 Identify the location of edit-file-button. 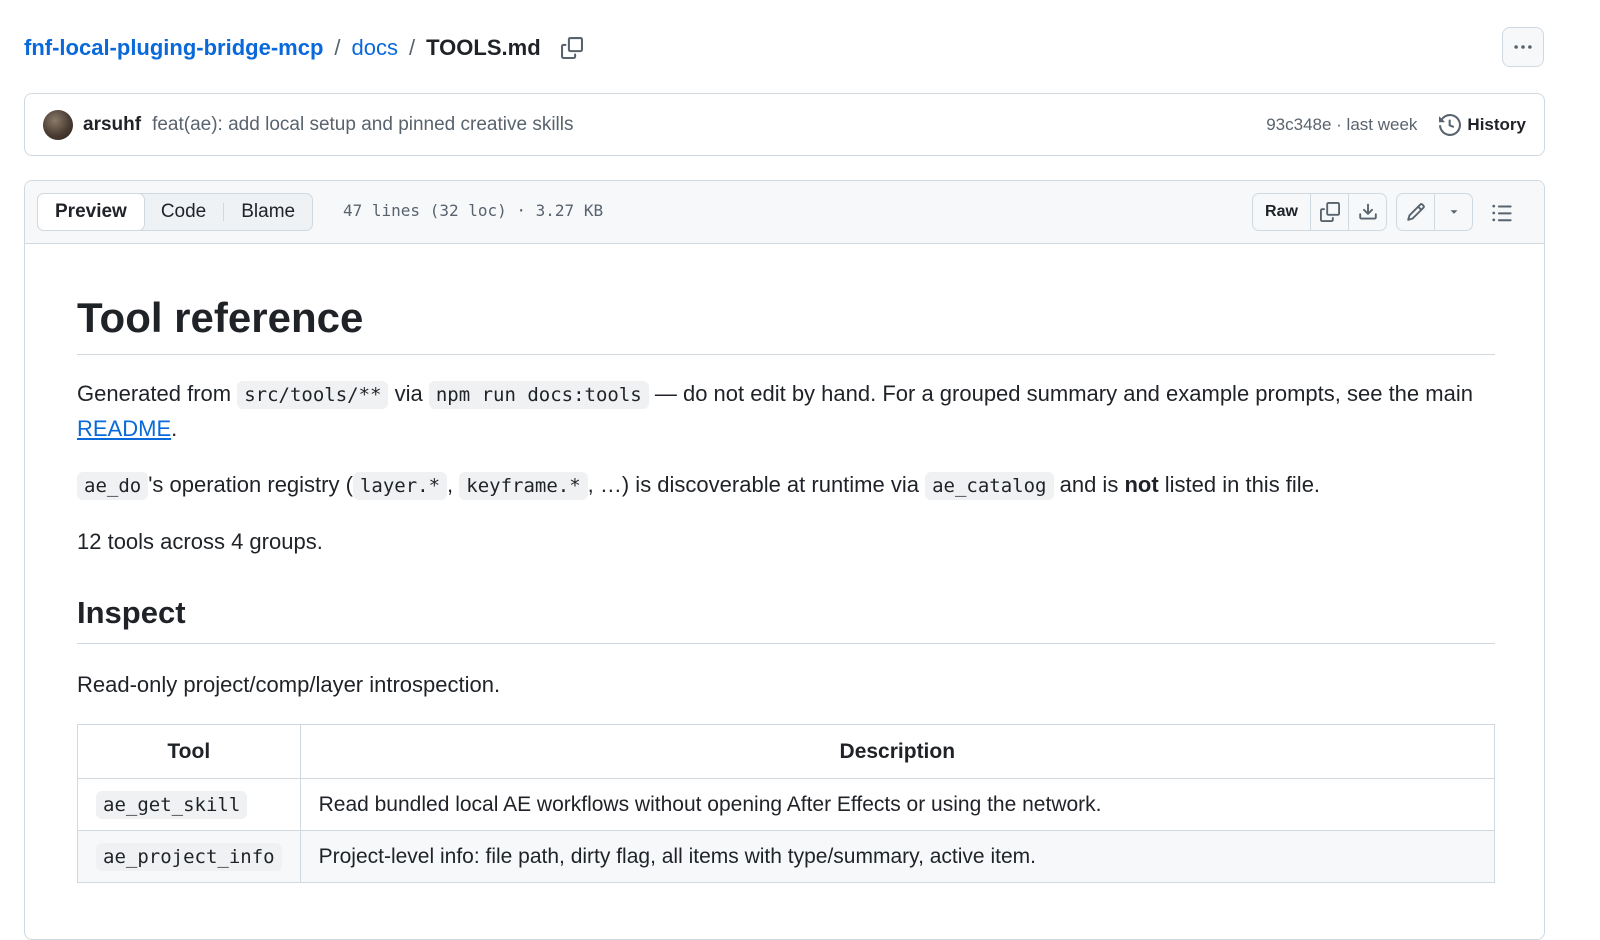
(1415, 212).